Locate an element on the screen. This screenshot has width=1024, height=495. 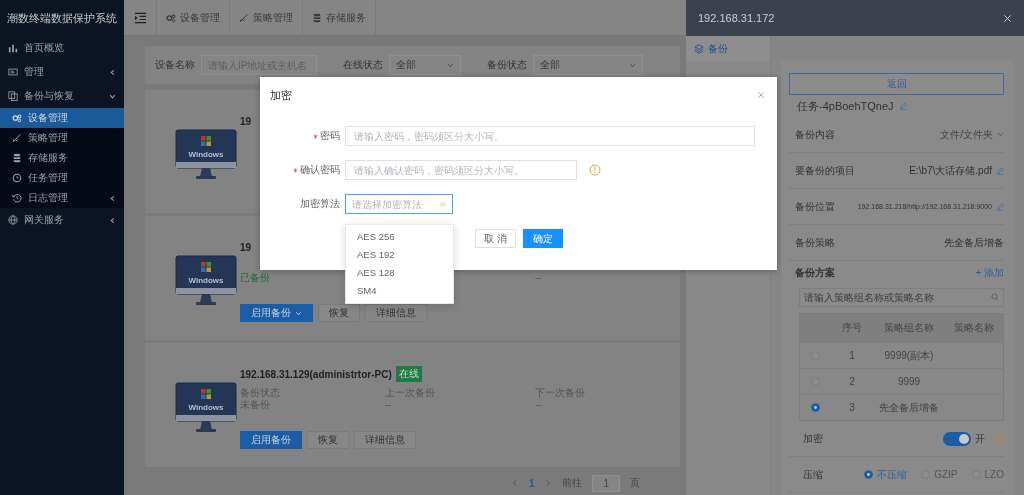
menu-icon is located at coordinates (140, 17).